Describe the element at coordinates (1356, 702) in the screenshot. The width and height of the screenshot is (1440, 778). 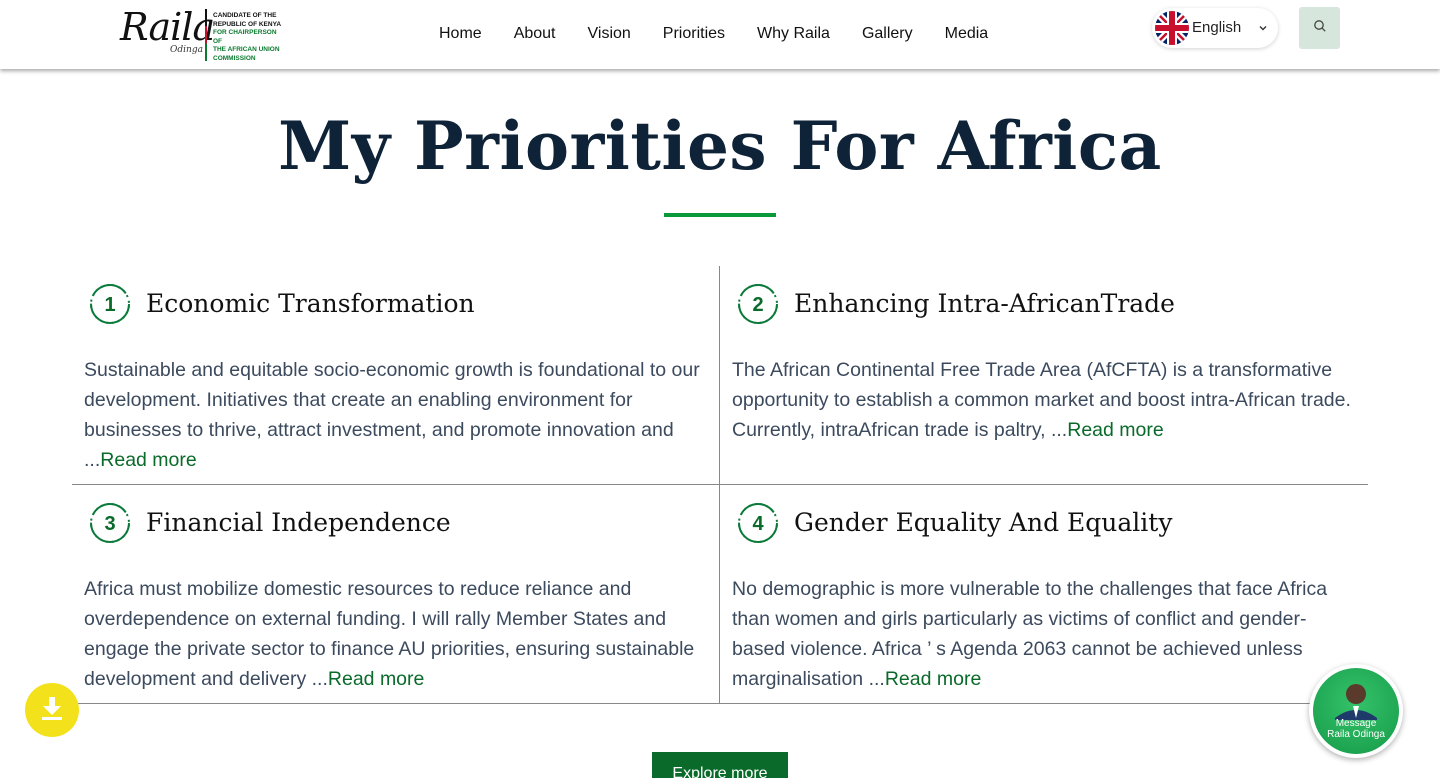
I see `person-avatar-icon` at that location.